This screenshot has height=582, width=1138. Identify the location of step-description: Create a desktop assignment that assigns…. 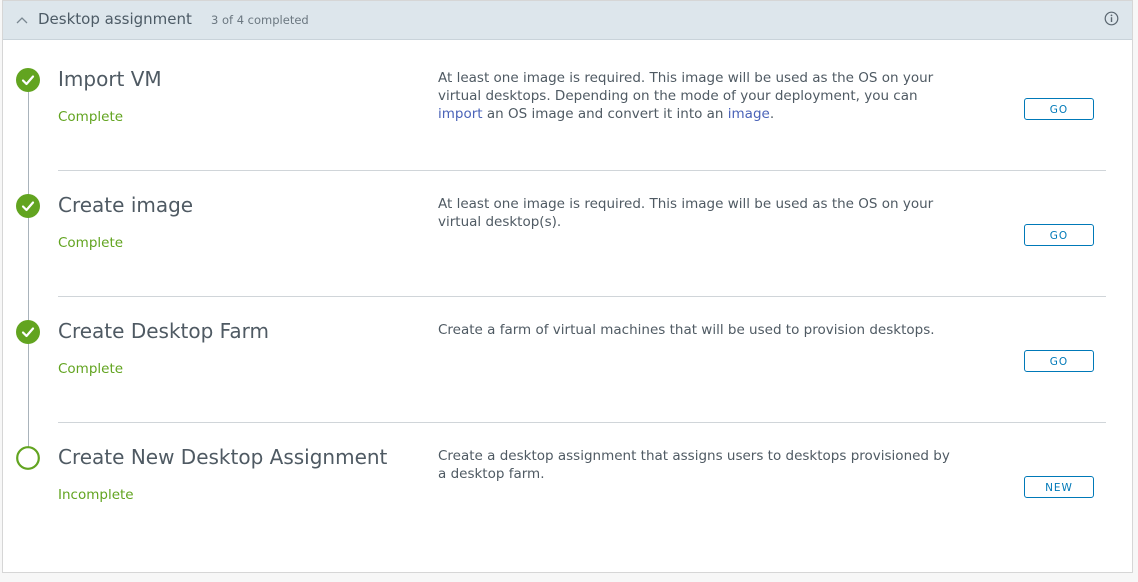
(694, 465).